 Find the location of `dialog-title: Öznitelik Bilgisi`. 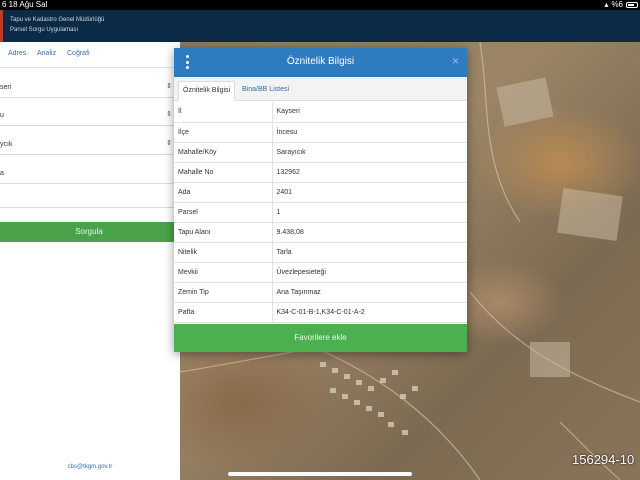

dialog-title: Öznitelik Bilgisi is located at coordinates (320, 61).